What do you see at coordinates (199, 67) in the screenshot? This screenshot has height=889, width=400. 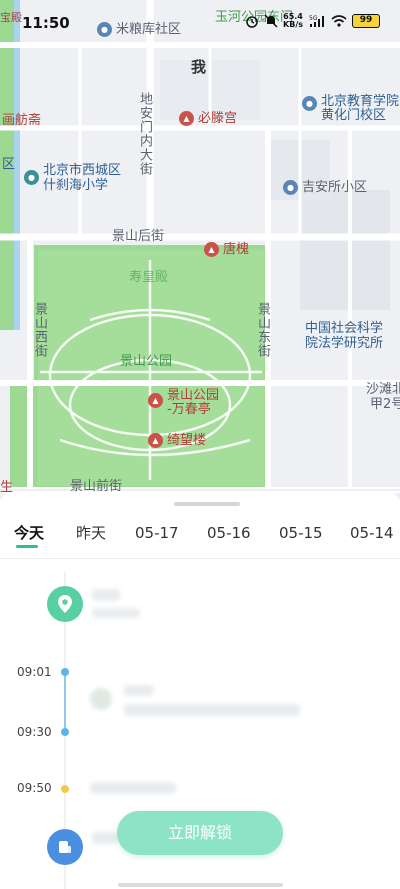 I see `map-label-wo: 我` at bounding box center [199, 67].